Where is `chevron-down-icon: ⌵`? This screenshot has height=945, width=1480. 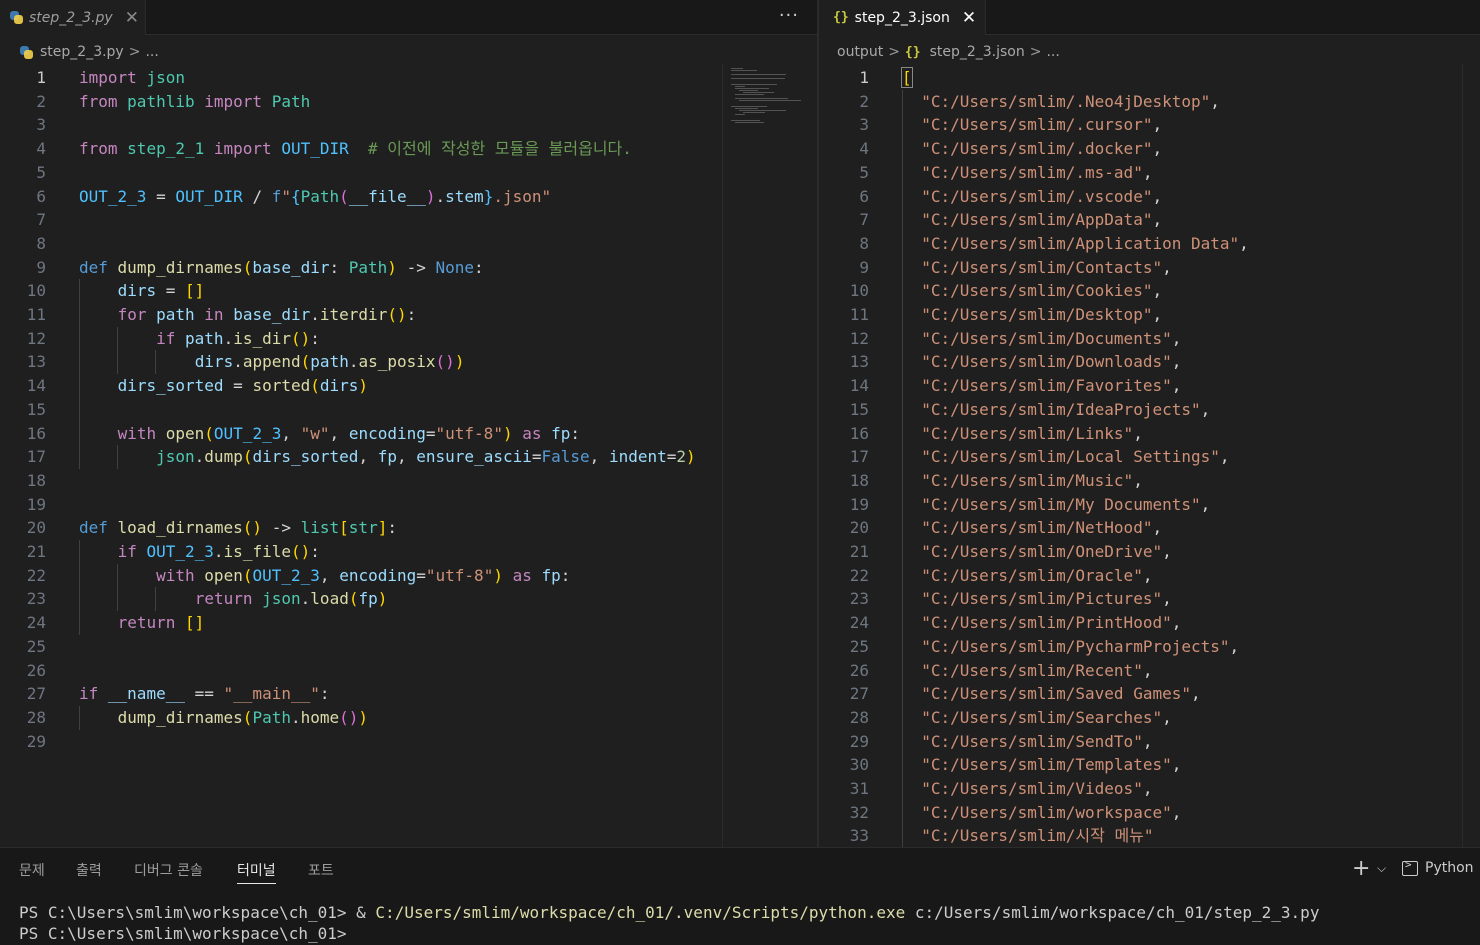 chevron-down-icon: ⌵ is located at coordinates (1381, 868).